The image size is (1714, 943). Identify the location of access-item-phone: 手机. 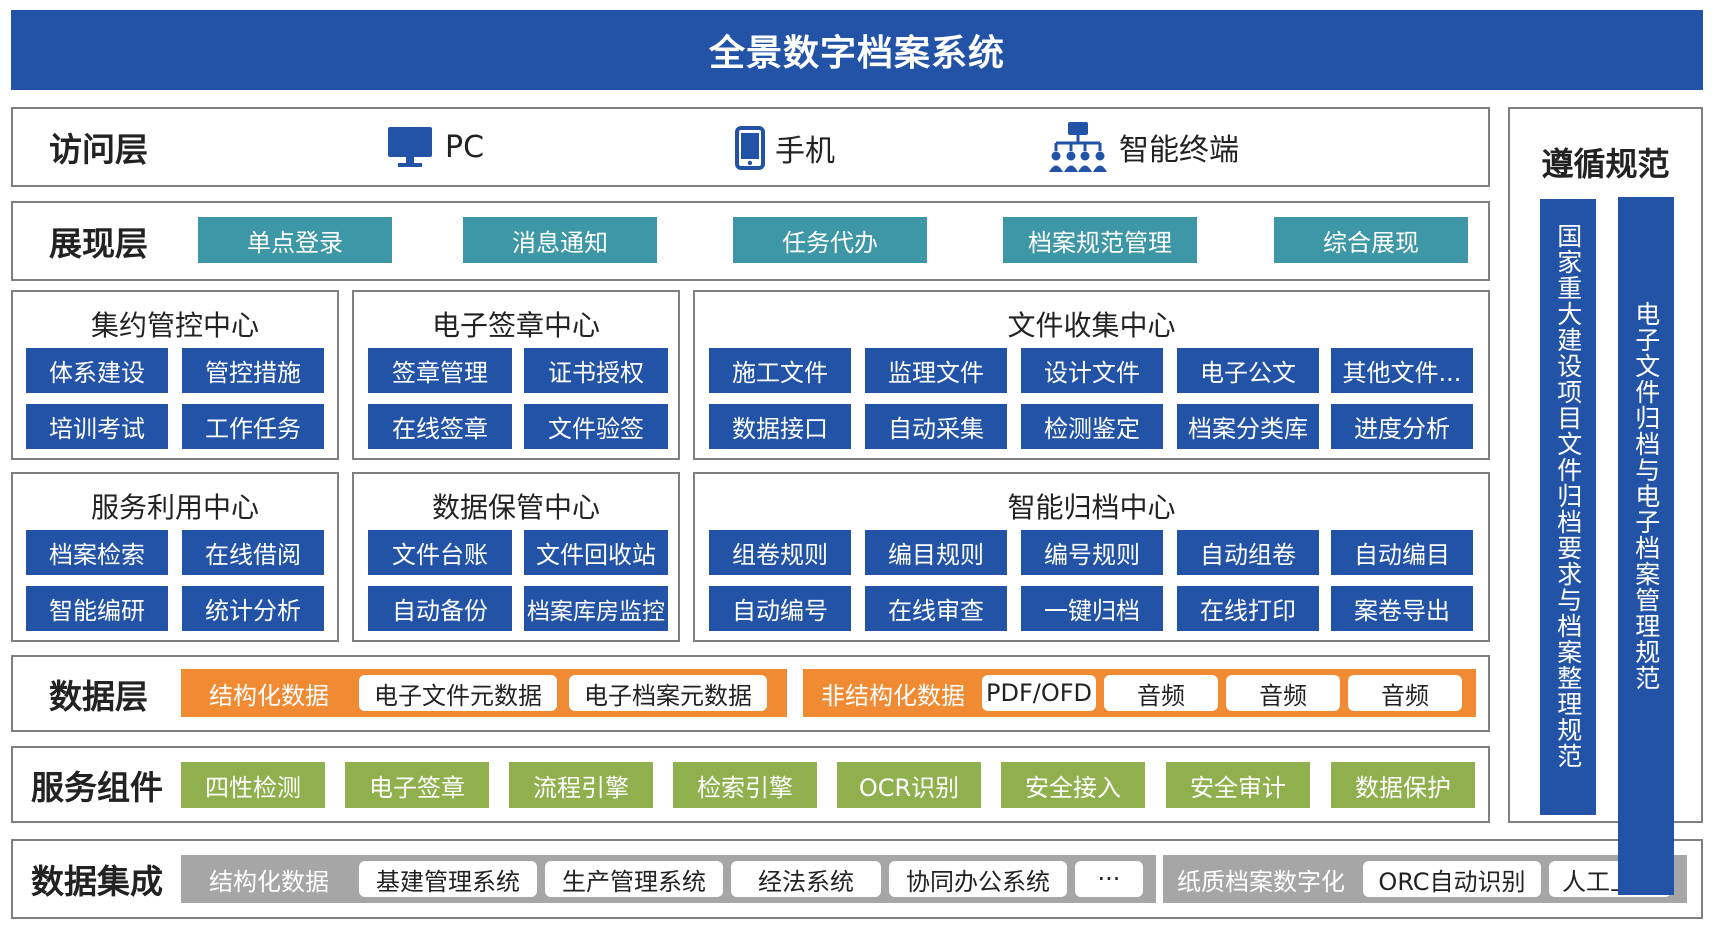
(785, 148).